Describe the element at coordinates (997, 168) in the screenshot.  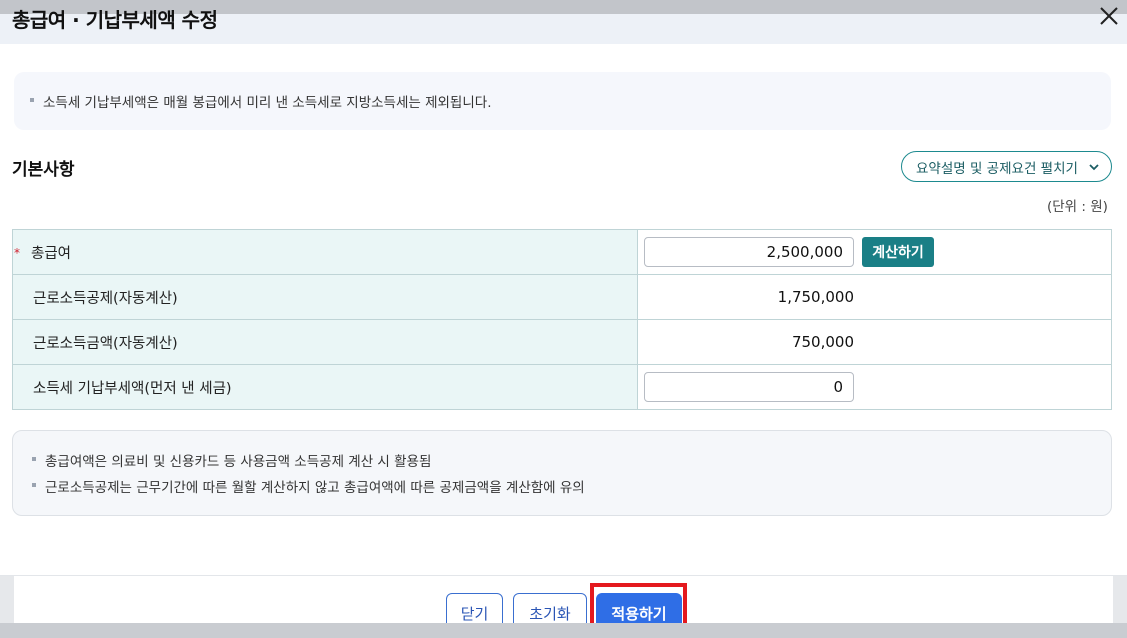
I see `expand-summary-label: 요약설명 및 공제요건 펼치기` at that location.